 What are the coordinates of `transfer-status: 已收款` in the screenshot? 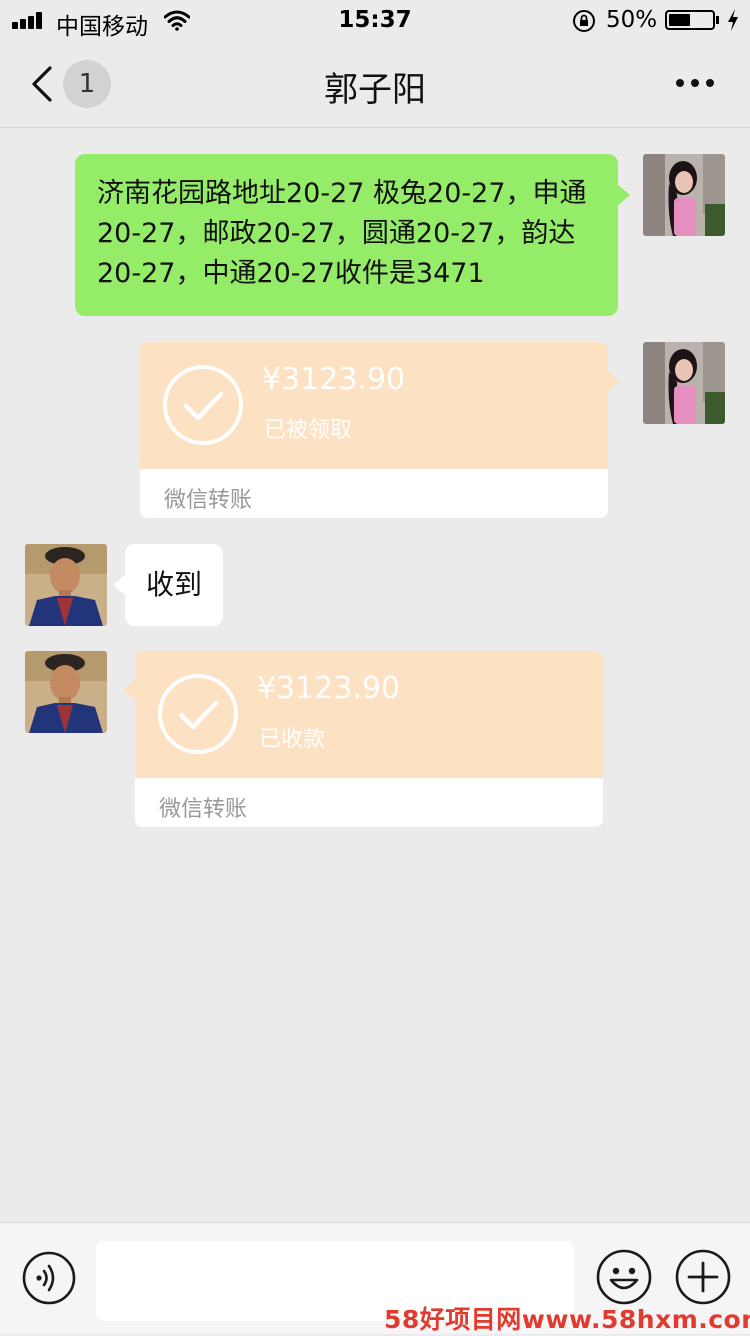 It's located at (292, 739).